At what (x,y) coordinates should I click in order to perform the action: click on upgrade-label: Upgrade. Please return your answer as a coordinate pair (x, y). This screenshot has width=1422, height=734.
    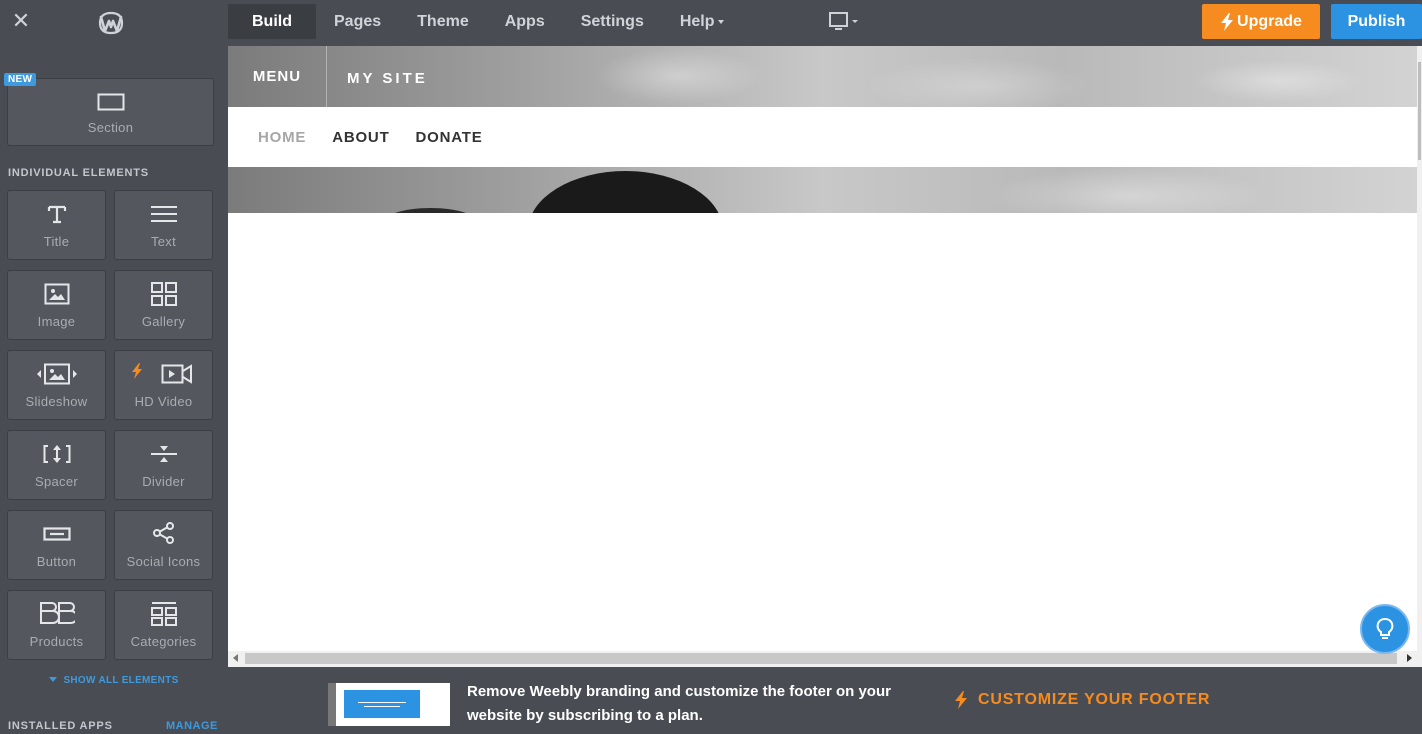
    Looking at the image, I should click on (1269, 21).